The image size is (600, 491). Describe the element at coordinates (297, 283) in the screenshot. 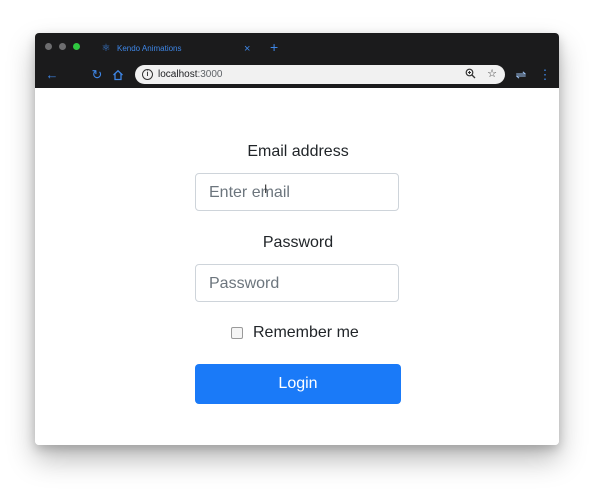

I see `password-field: Password` at that location.